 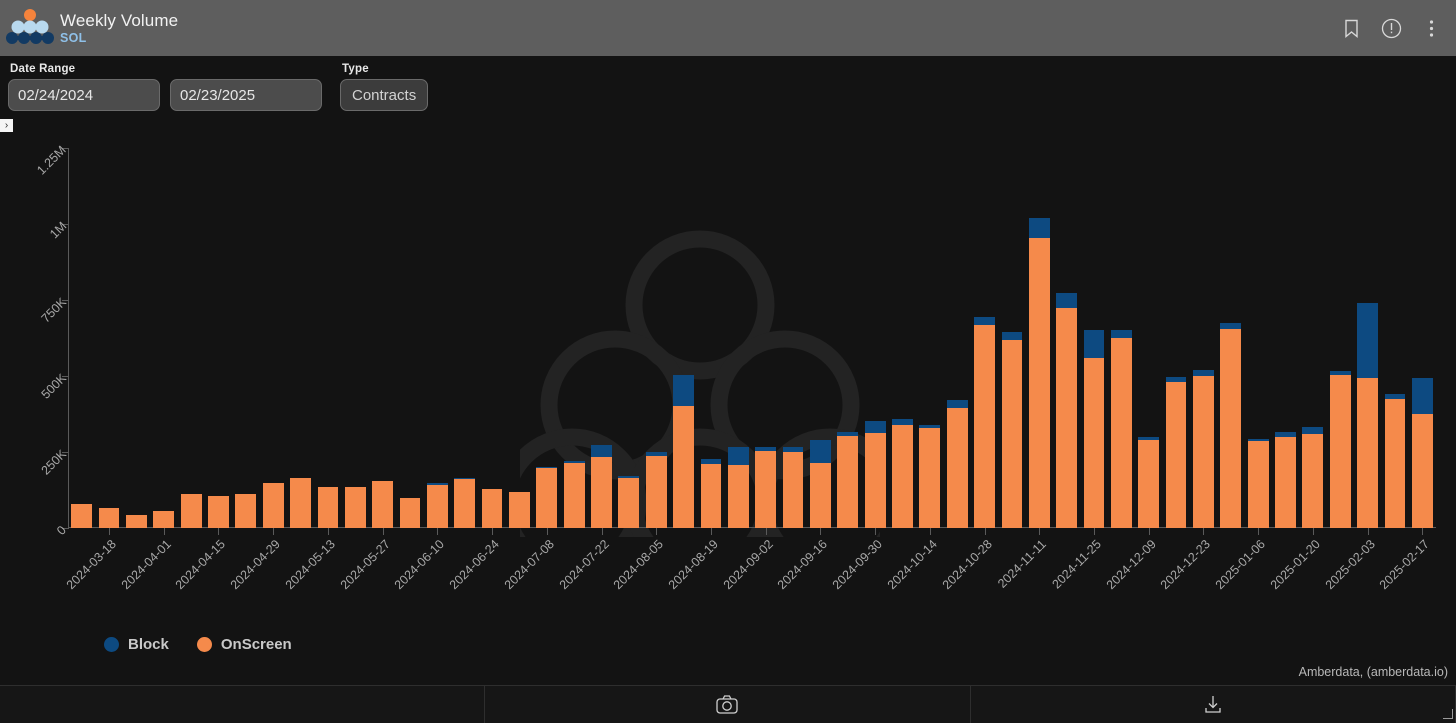 I want to click on legend-item: Block, so click(x=136, y=644).